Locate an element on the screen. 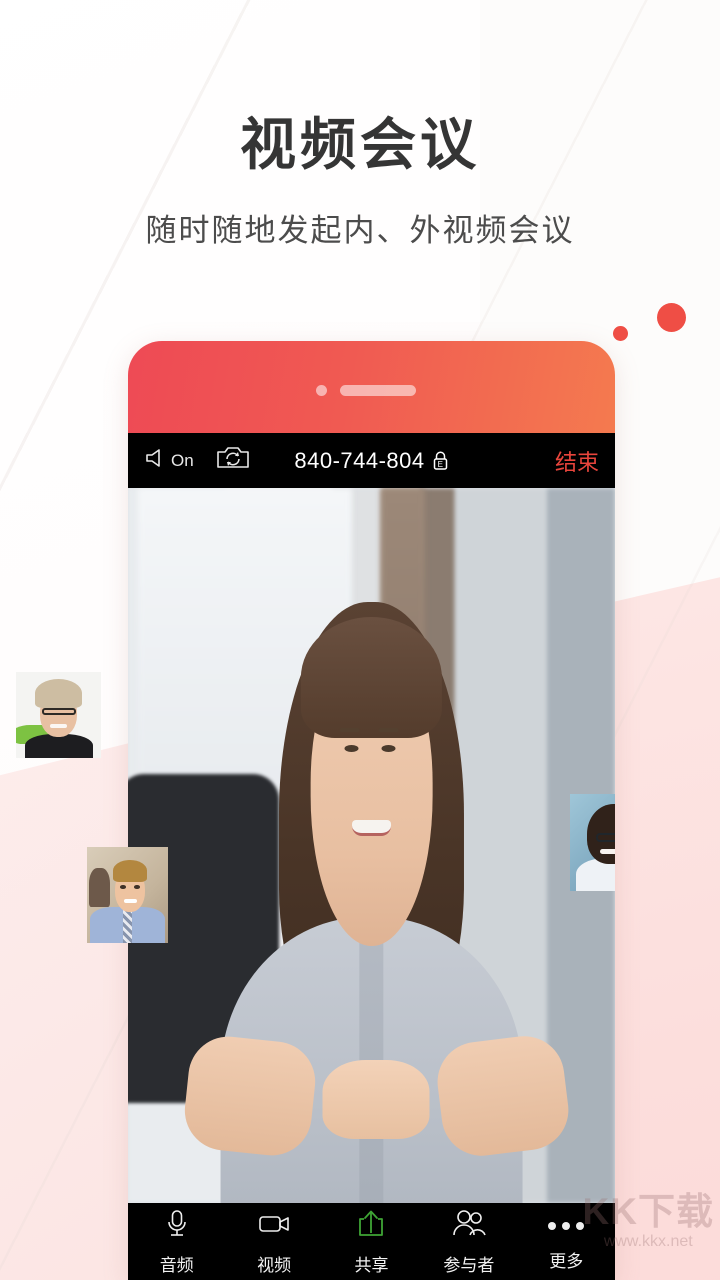  floating-thumb-man-blue-shirt is located at coordinates (127, 895).